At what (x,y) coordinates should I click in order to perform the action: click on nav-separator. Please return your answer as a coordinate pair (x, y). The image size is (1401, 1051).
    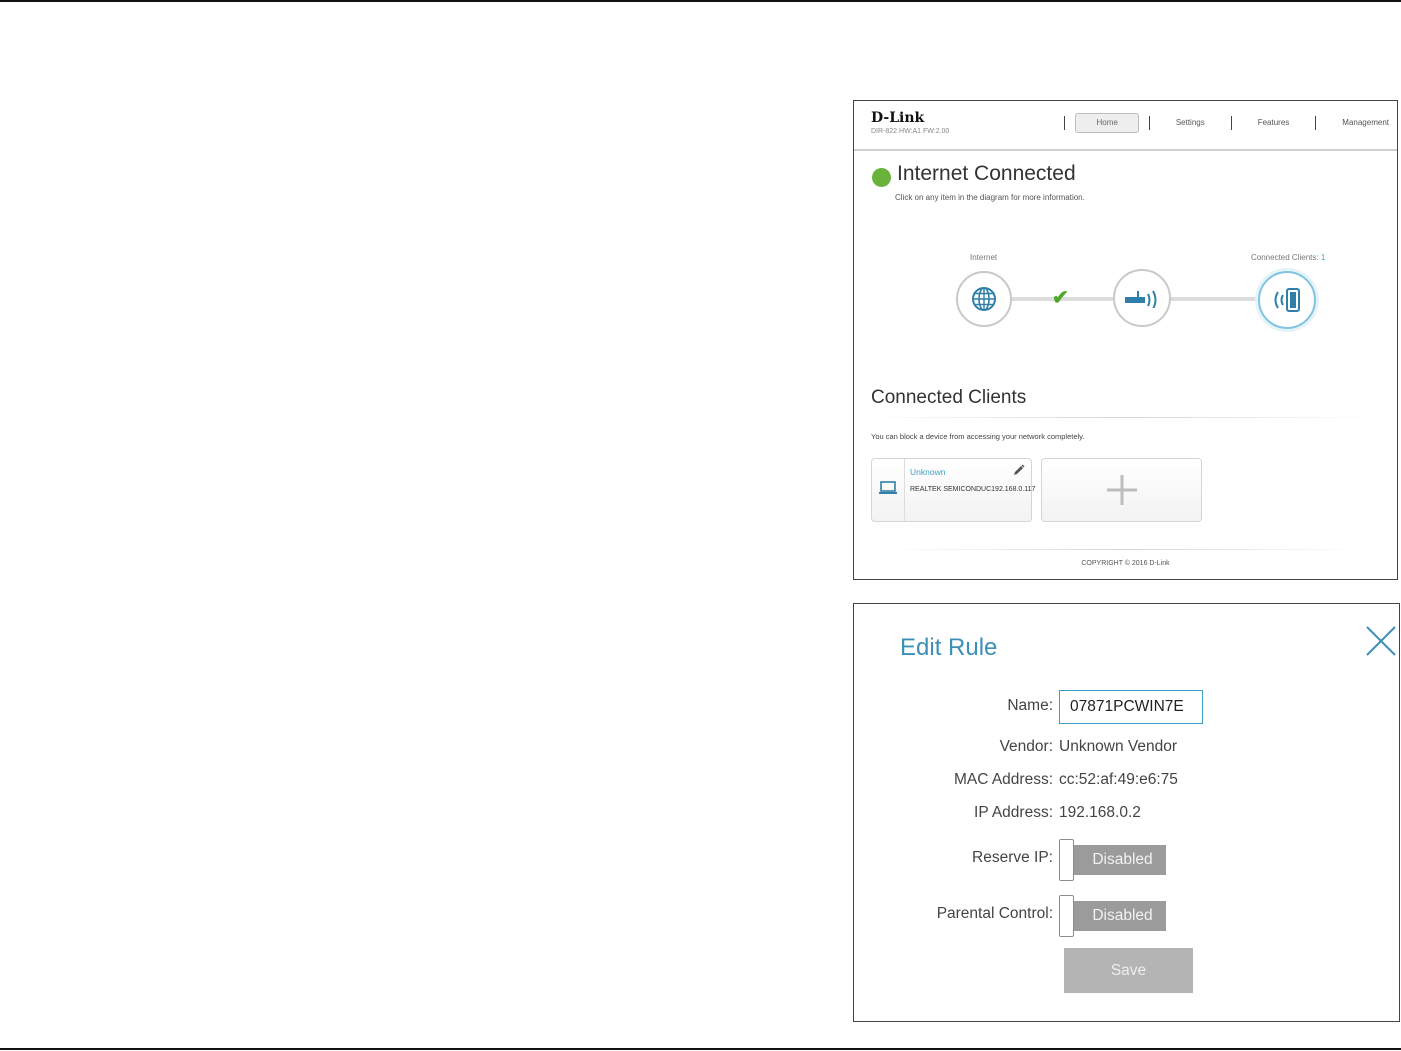
    Looking at the image, I should click on (1065, 123).